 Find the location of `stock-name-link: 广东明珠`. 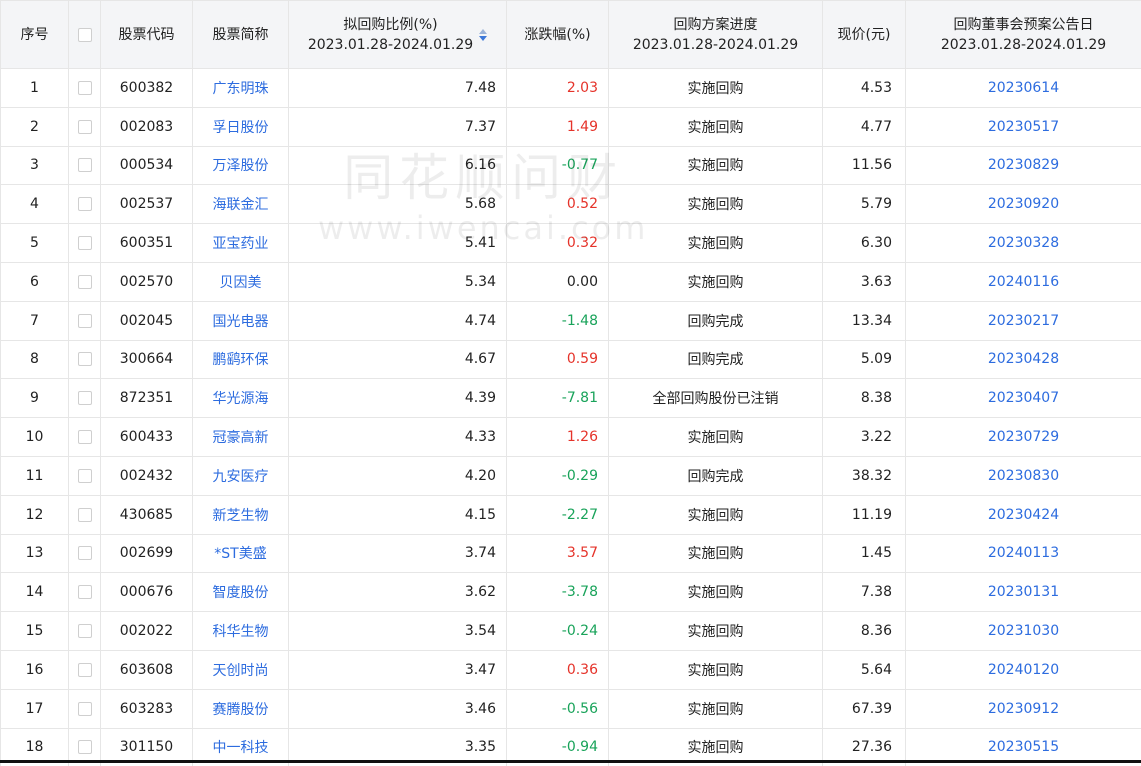

stock-name-link: 广东明珠 is located at coordinates (241, 89).